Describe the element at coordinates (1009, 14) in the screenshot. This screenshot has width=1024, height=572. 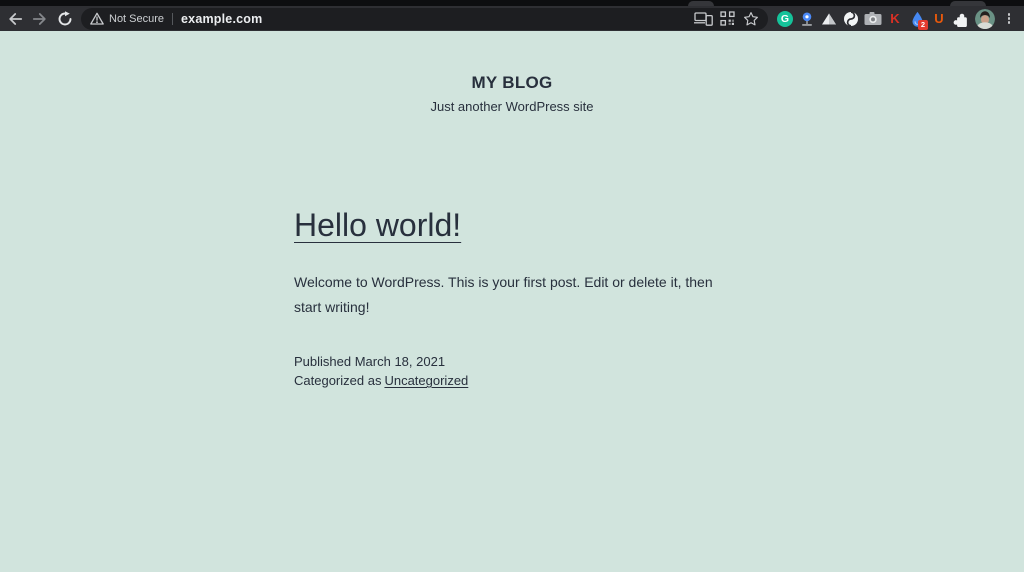
I see `kebab-menu-icon` at that location.